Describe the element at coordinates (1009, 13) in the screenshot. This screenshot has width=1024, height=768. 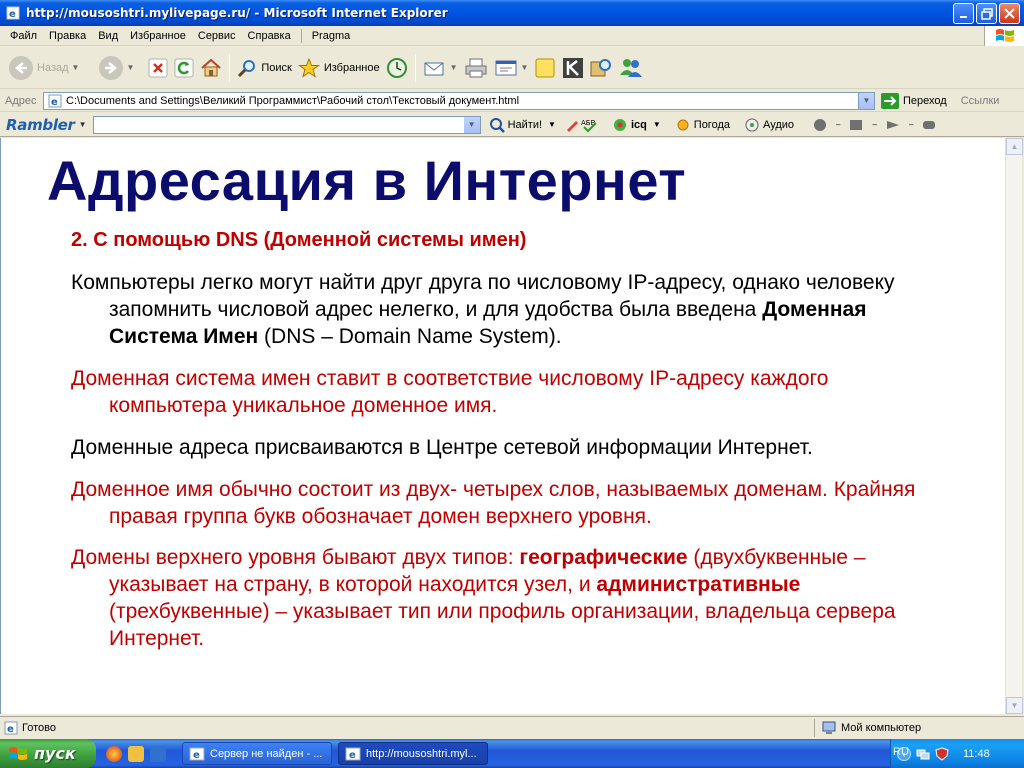
I see `close-button` at that location.